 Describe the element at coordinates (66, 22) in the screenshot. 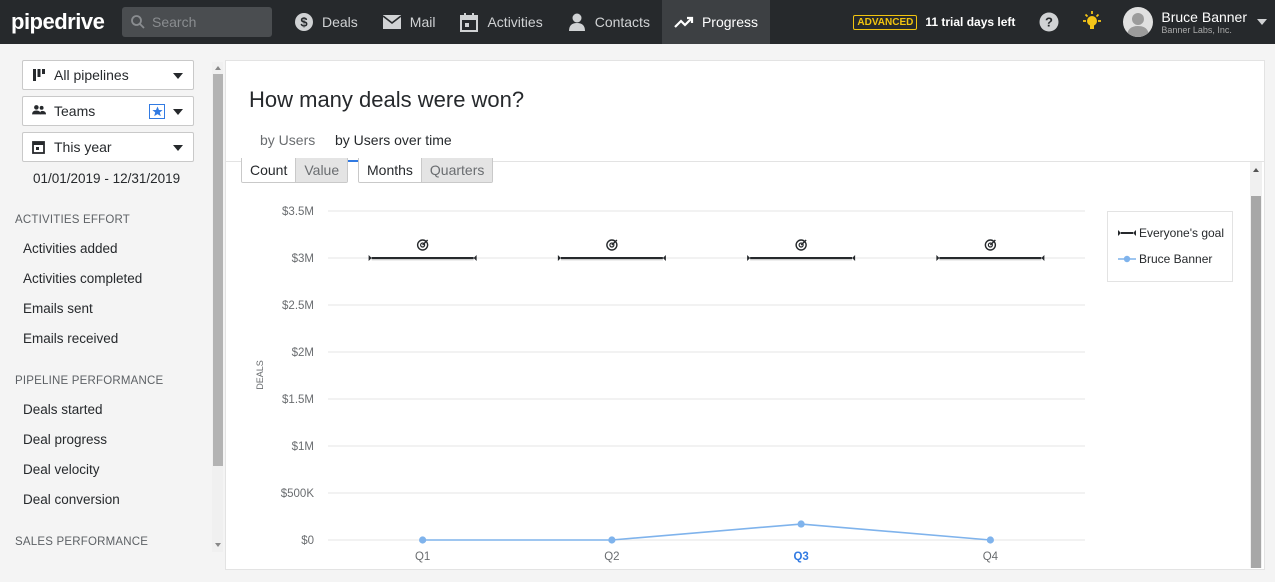

I see `pipedrive-logo: pipedrive` at that location.